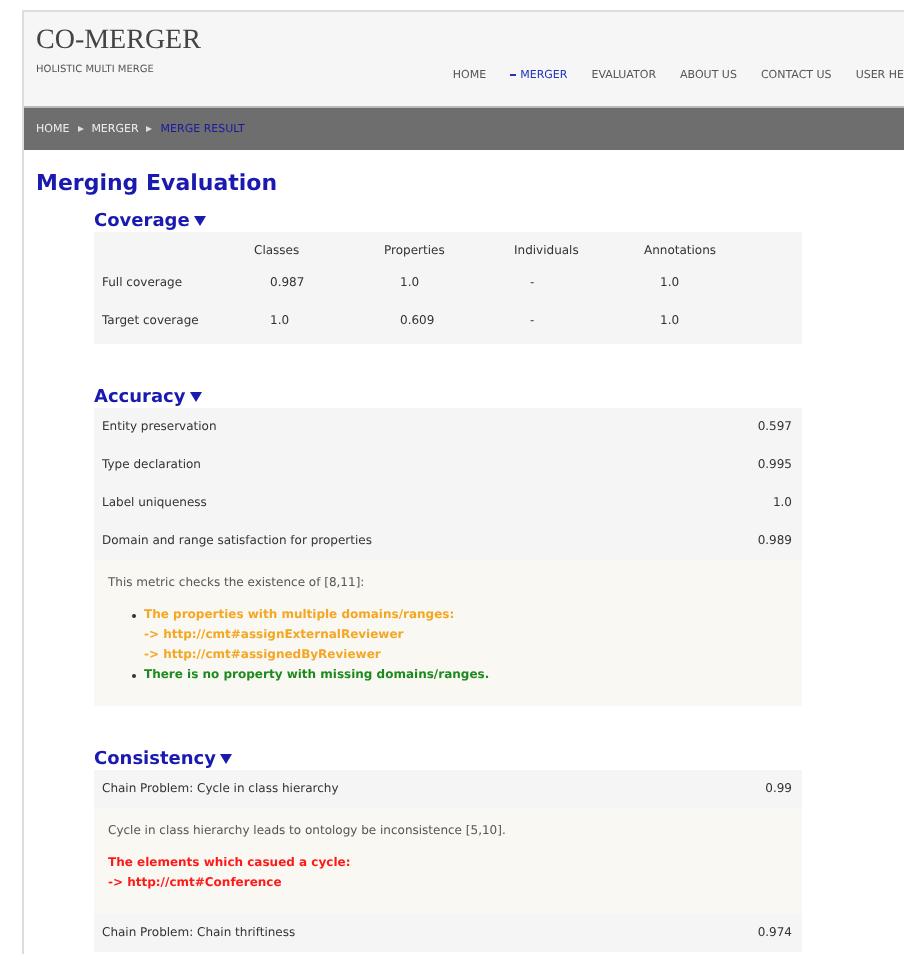 The height and width of the screenshot is (954, 904). I want to click on section-title: Accuracy, so click(140, 398).